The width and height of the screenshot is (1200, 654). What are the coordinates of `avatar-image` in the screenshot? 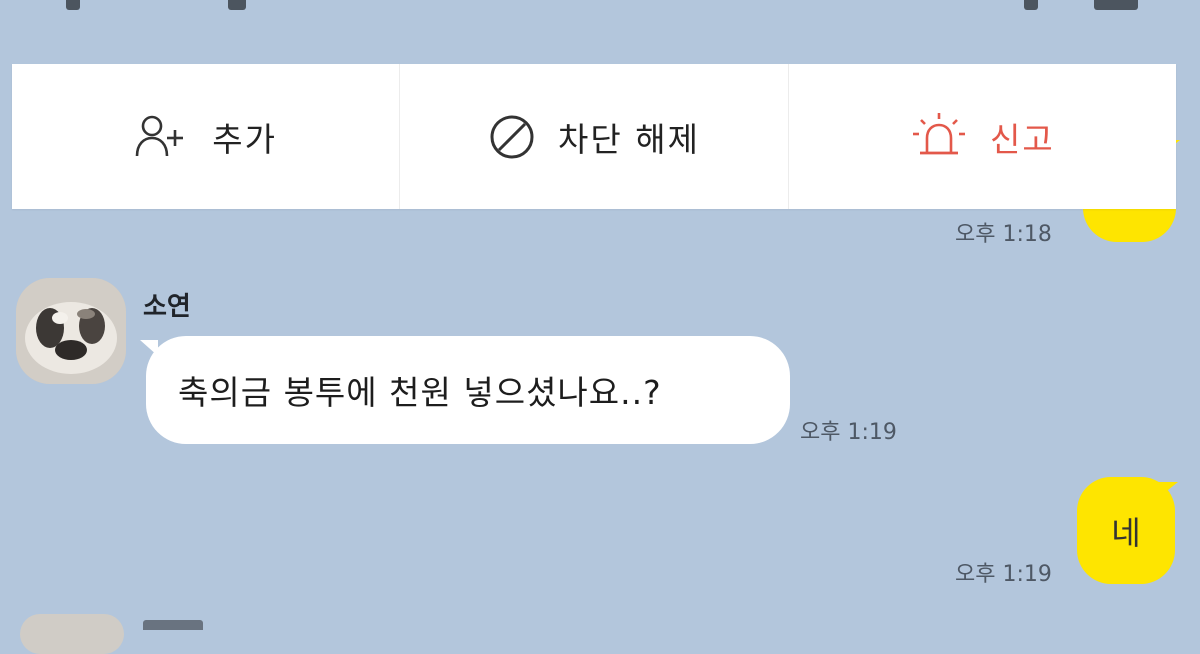 It's located at (71, 331).